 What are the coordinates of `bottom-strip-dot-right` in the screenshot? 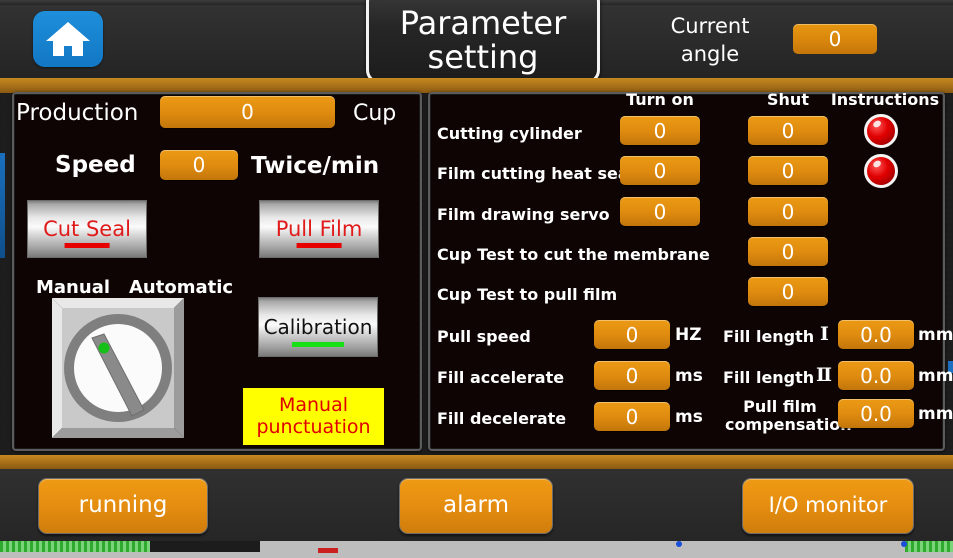 It's located at (904, 544).